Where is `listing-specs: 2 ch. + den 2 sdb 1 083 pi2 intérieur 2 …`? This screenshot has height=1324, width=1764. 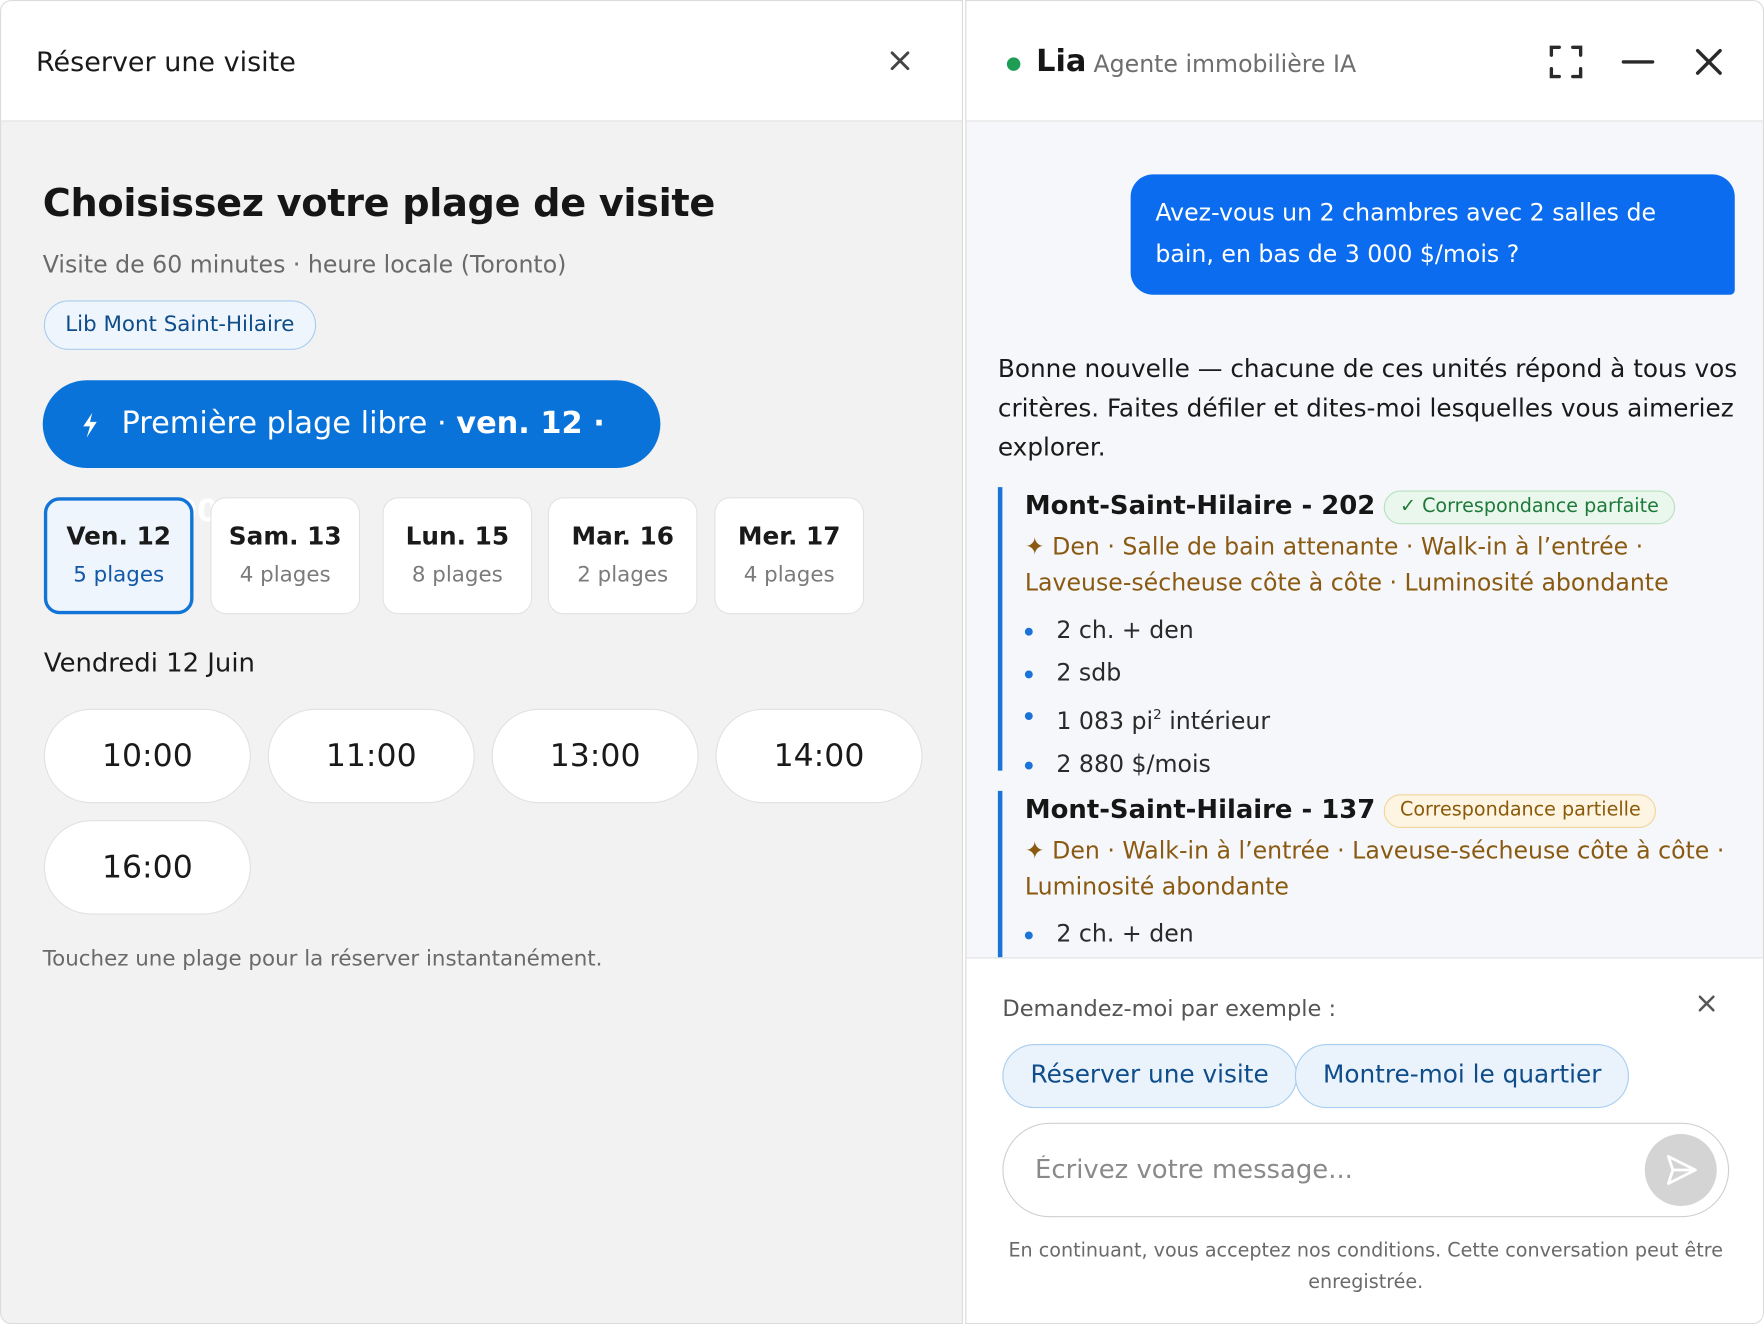 listing-specs: 2 ch. + den 2 sdb 1 083 pi2 intérieur 2 … is located at coordinates (1382, 698).